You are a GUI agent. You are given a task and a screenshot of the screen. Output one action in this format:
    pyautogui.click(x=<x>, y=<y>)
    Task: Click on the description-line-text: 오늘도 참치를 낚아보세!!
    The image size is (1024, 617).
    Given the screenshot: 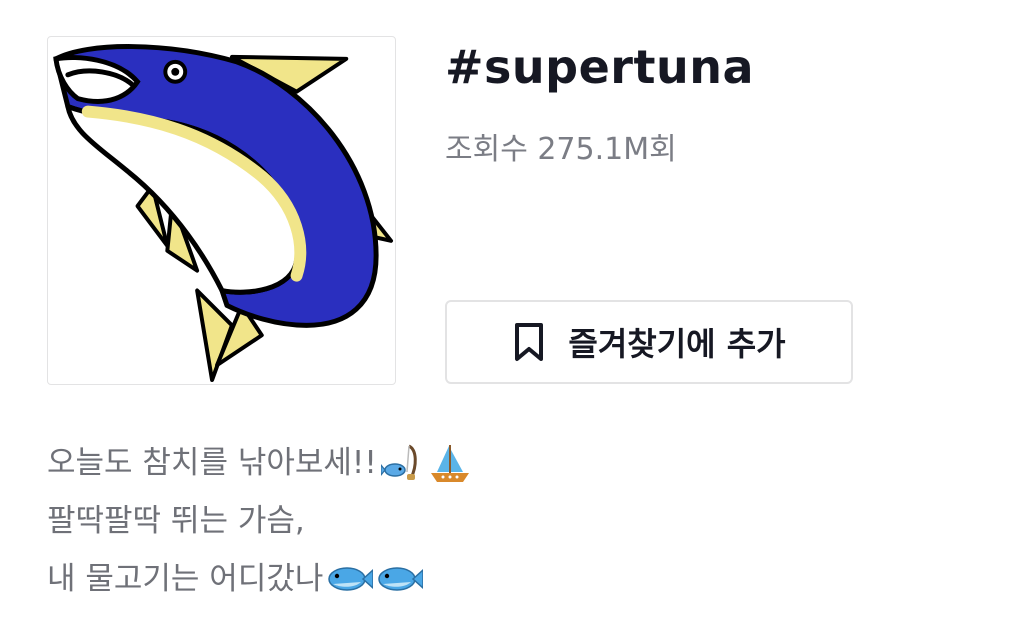 What is the action you would take?
    pyautogui.click(x=212, y=463)
    